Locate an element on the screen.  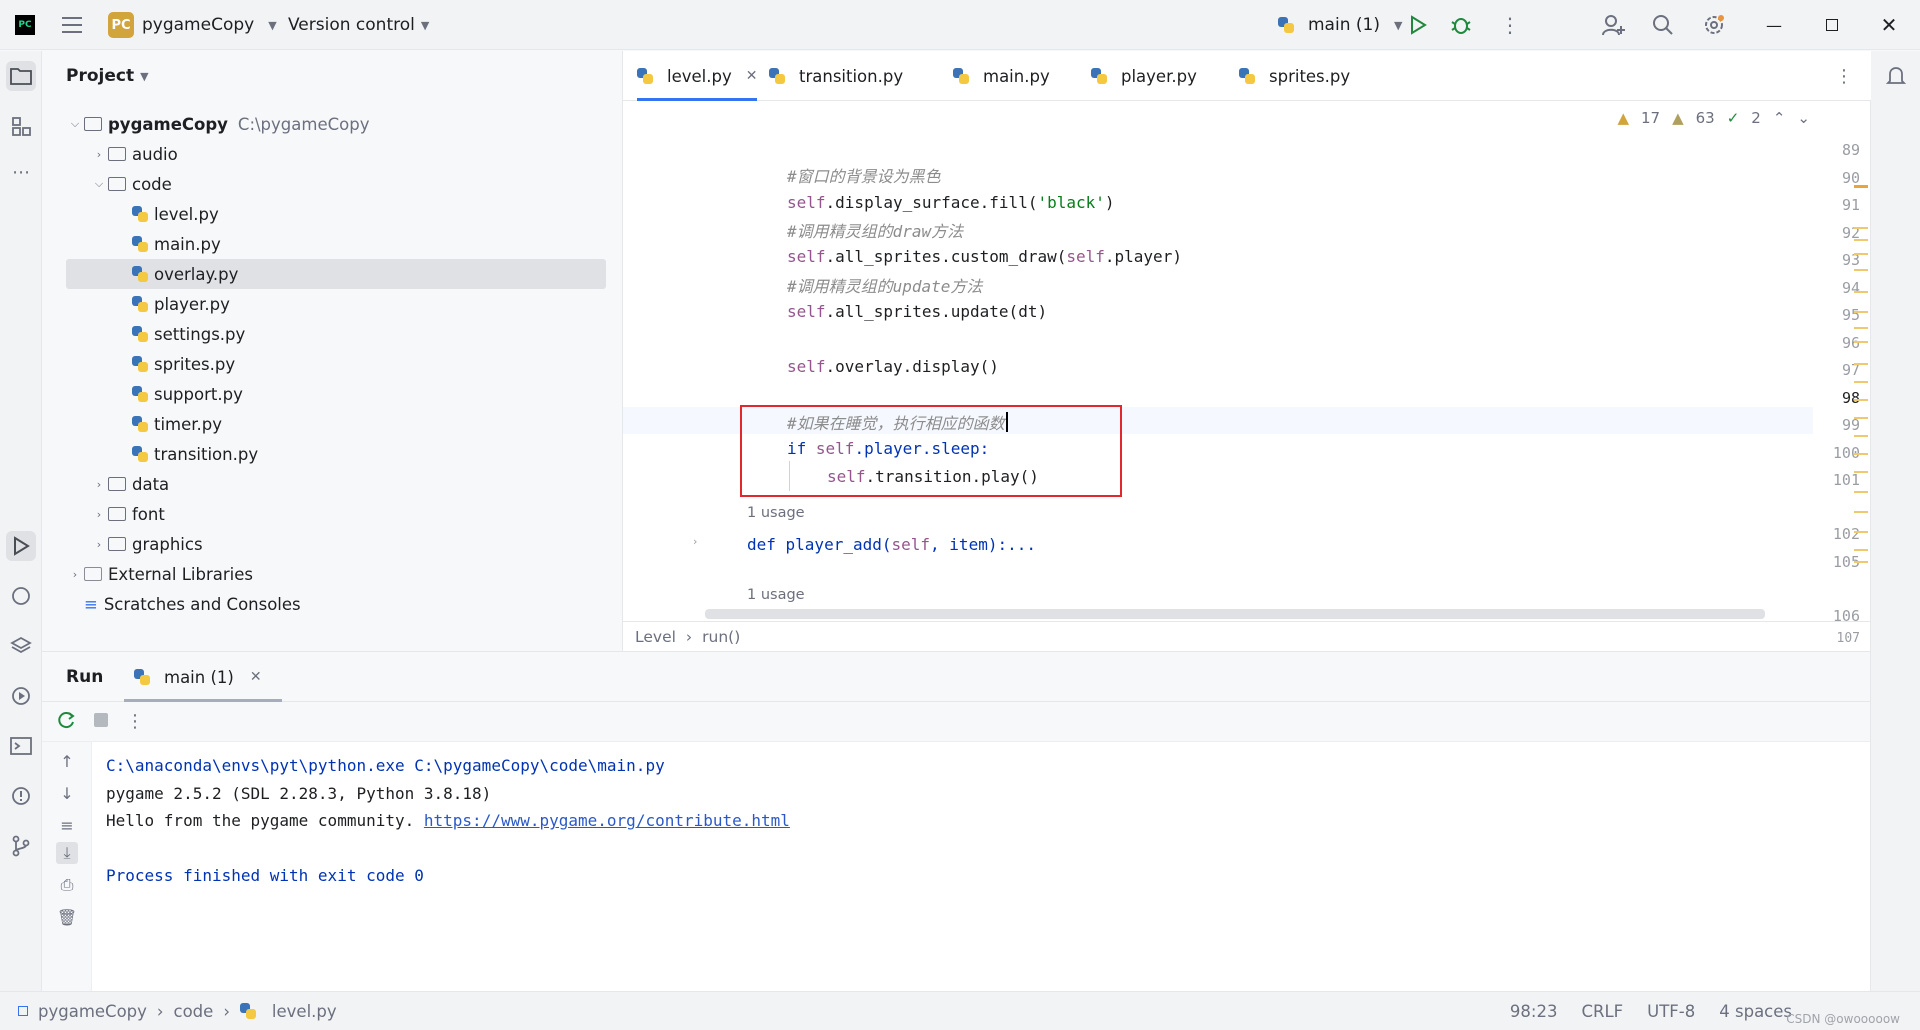
tab-sprites-py: sprites.py is located at coordinates (1294, 76).